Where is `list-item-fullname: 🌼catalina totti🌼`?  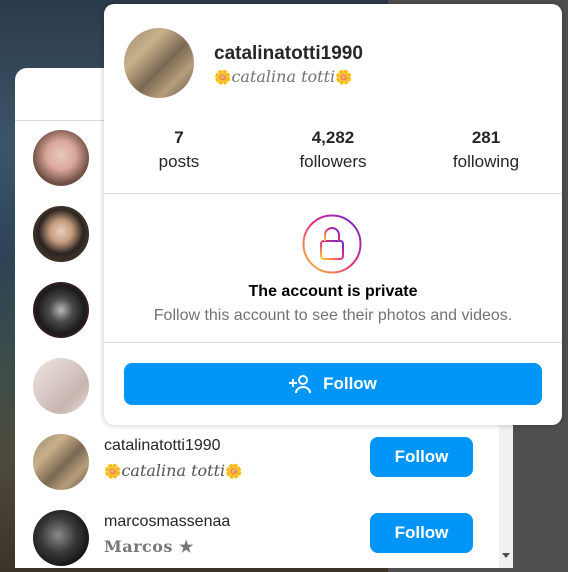
list-item-fullname: 🌼catalina totti🌼 is located at coordinates (173, 470).